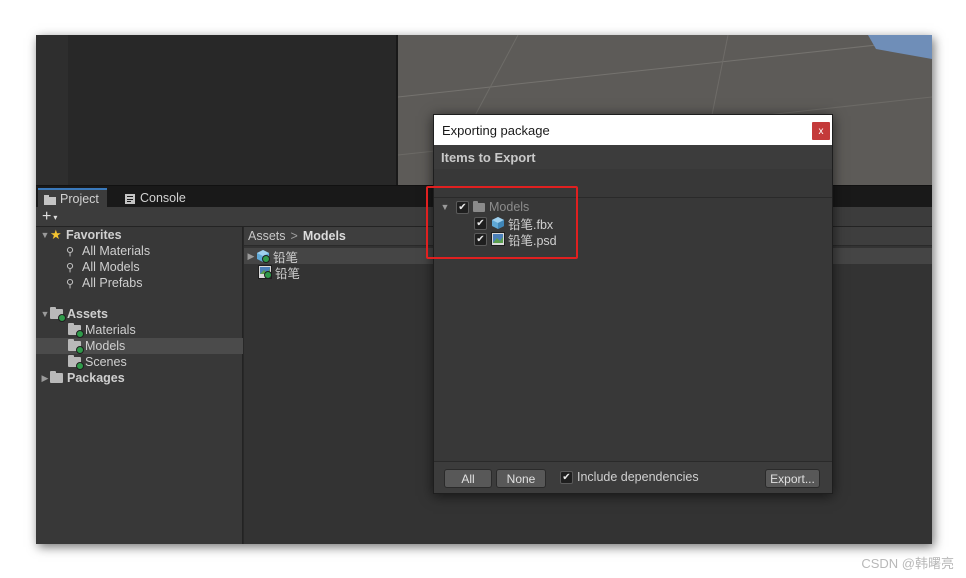  What do you see at coordinates (139, 235) in the screenshot?
I see `tree-favorites: ▼ ★ Favorites` at bounding box center [139, 235].